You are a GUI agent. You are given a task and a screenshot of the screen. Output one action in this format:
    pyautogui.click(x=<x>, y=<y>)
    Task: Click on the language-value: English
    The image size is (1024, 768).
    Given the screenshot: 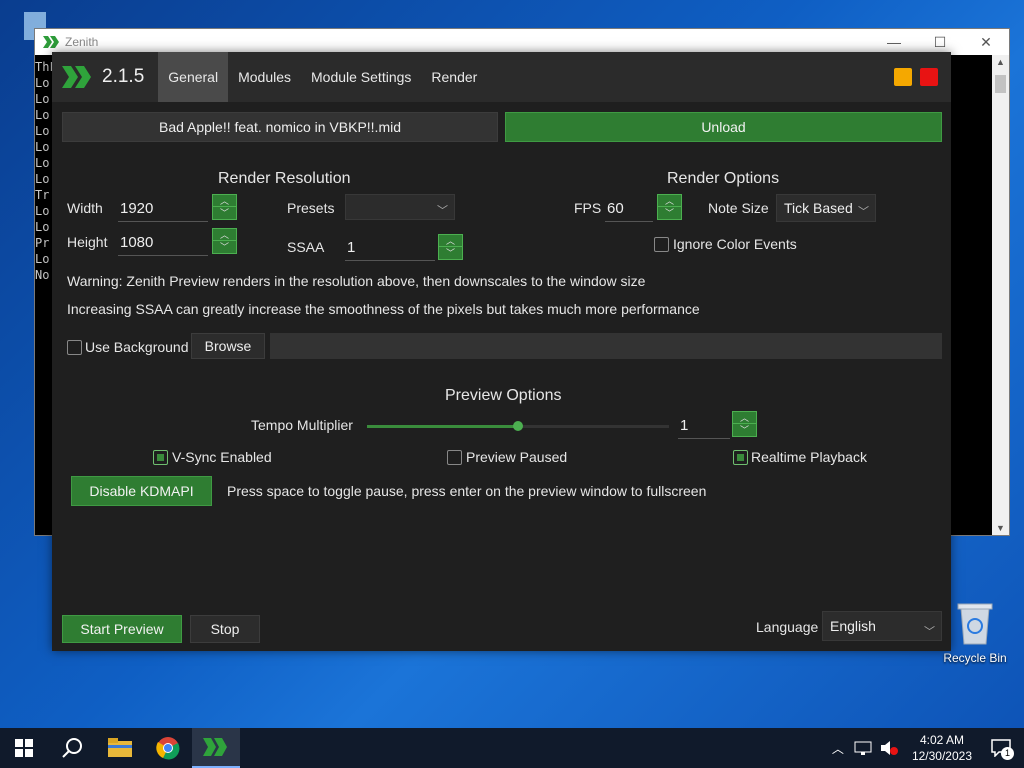 What is the action you would take?
    pyautogui.click(x=853, y=626)
    